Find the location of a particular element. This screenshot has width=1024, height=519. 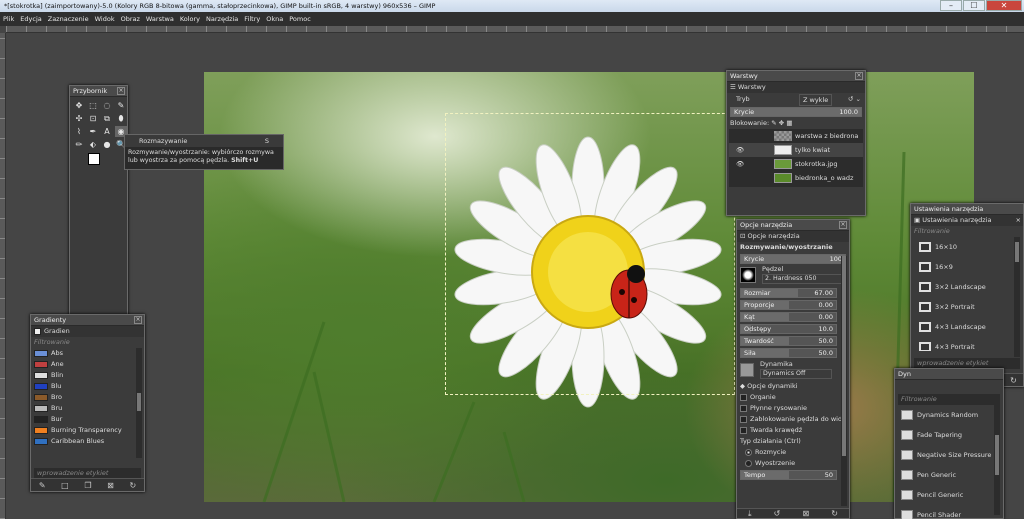

smooth-checkbox: Płynne rysowanie is located at coordinates (793, 408).